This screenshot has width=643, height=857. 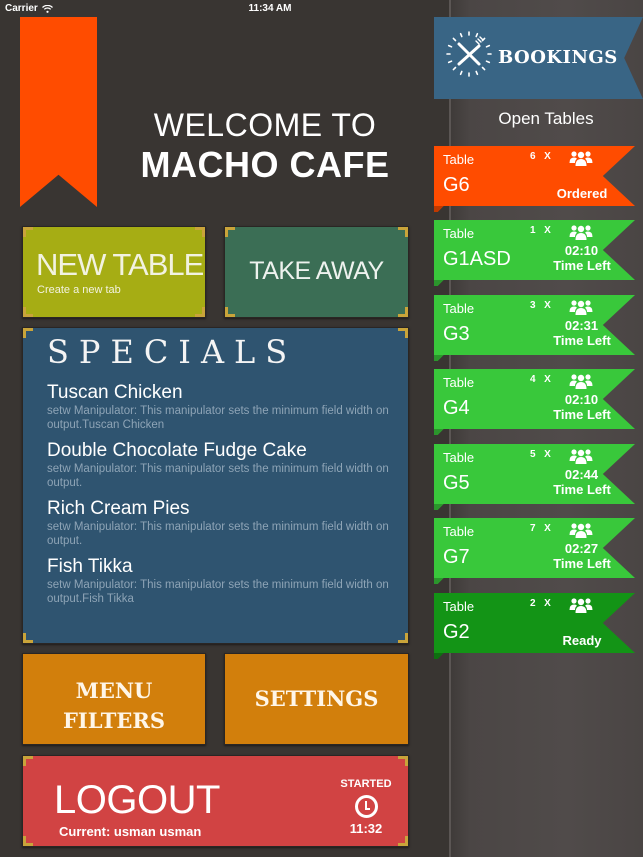 I want to click on menu-filters-button: MENU FILTERS, so click(x=114, y=699).